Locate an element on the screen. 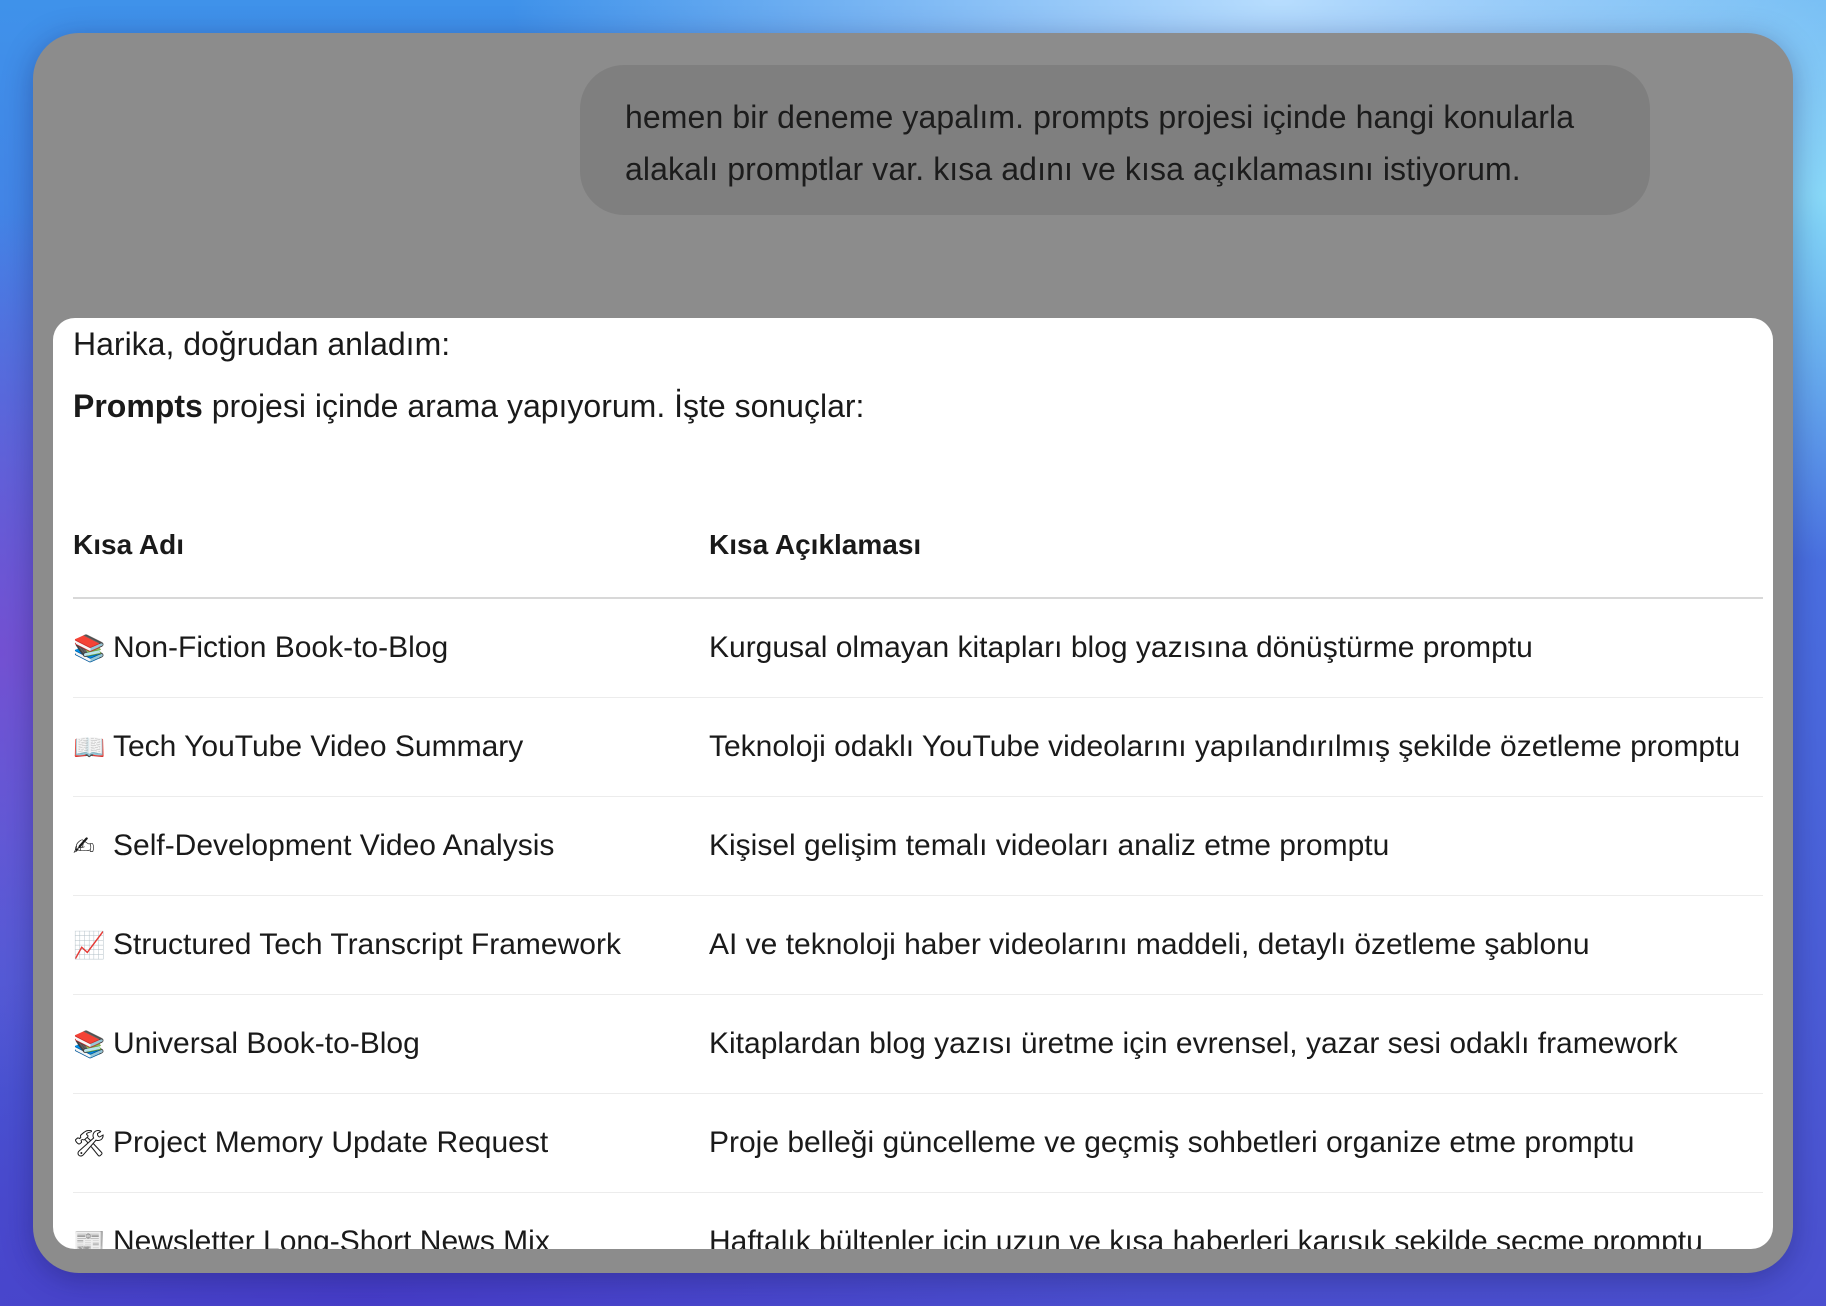 The height and width of the screenshot is (1306, 1826). prompt-name: Newsletter Long-Short News Mix is located at coordinates (331, 1237).